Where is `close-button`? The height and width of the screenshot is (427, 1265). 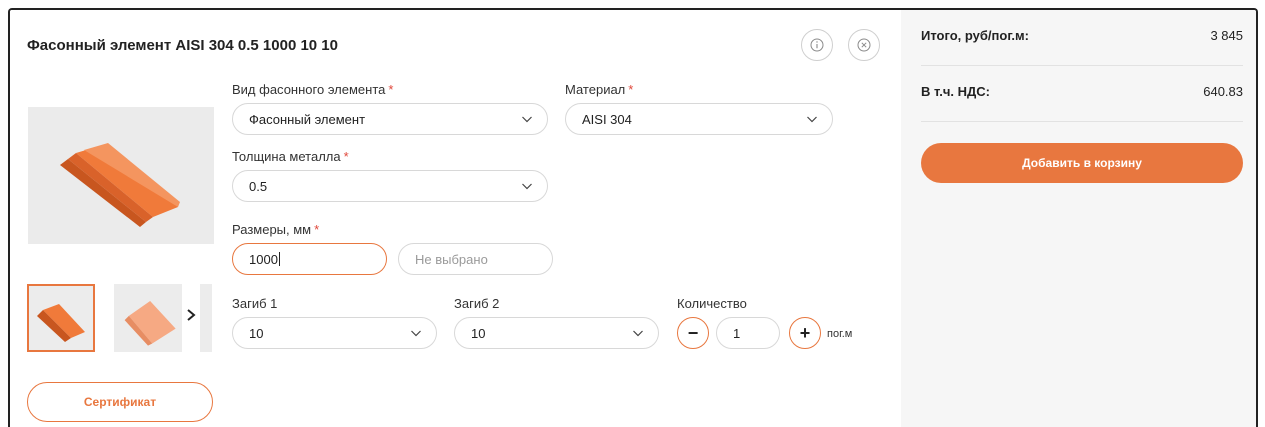 close-button is located at coordinates (864, 45).